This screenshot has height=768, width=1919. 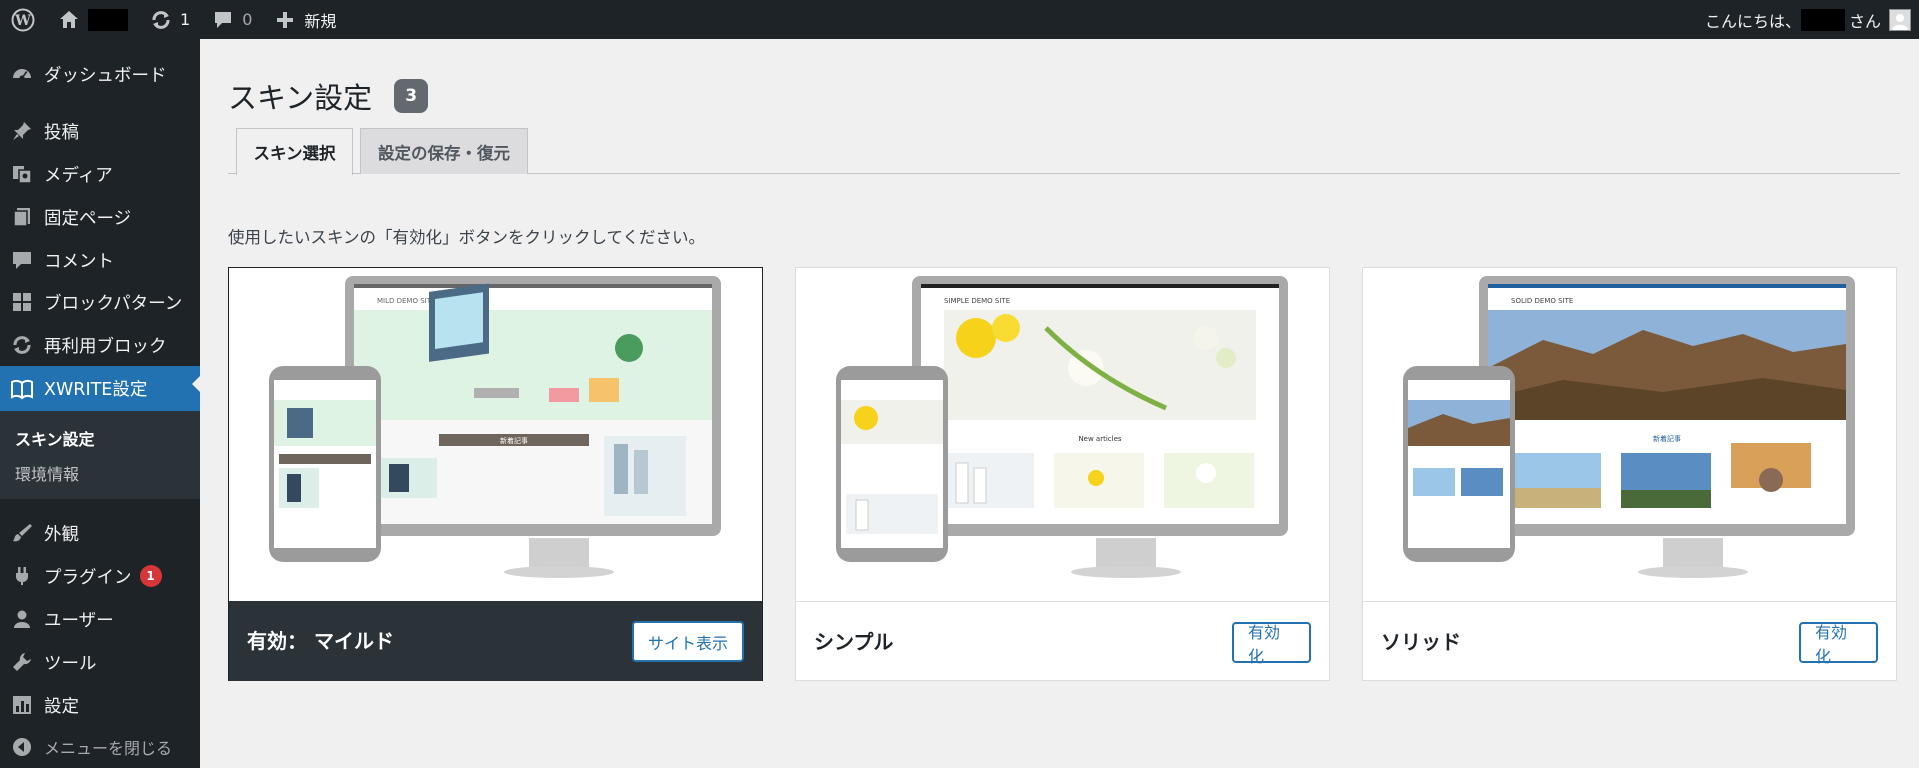 I want to click on my-account-link: こんにちは、 さん, so click(x=1808, y=19).